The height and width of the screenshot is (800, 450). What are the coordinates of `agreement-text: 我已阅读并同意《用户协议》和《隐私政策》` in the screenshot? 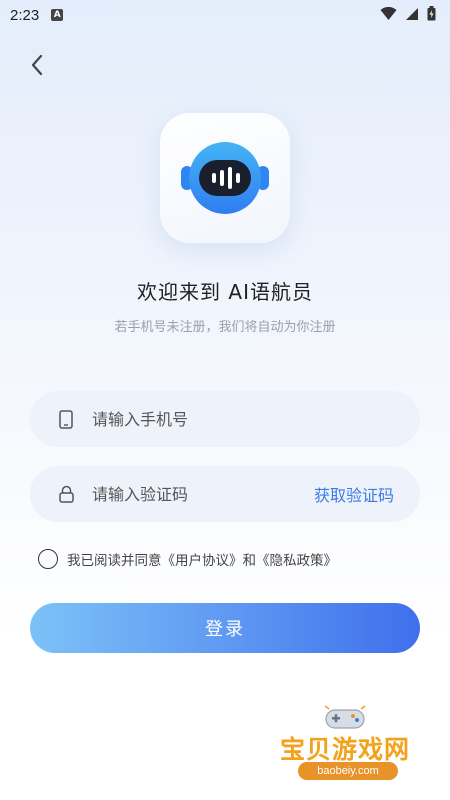 It's located at (202, 559).